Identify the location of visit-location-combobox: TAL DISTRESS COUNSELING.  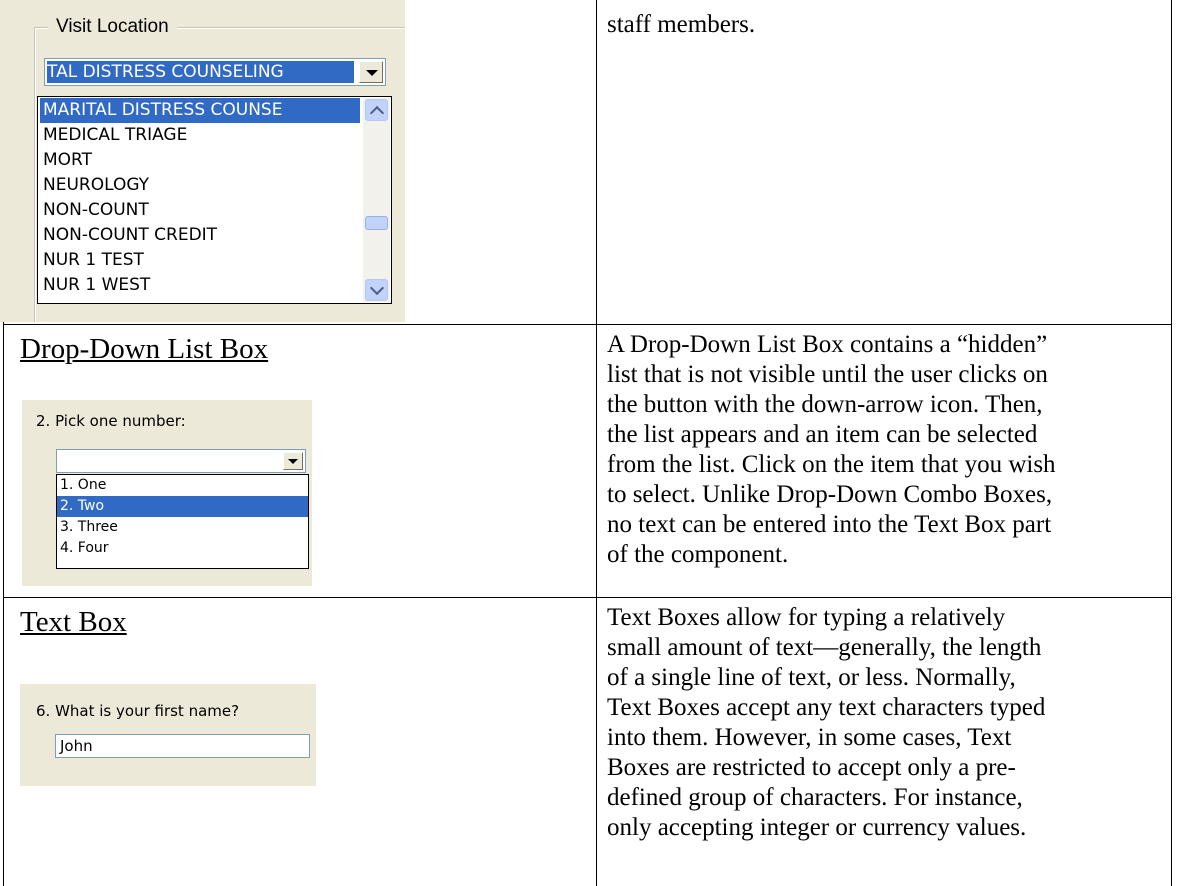
(215, 72).